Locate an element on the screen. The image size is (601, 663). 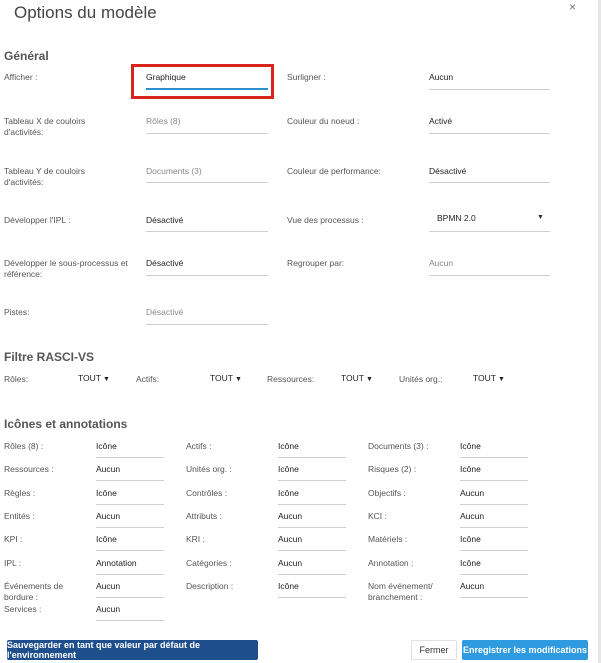
icon-value-documents: Icône is located at coordinates (470, 446).